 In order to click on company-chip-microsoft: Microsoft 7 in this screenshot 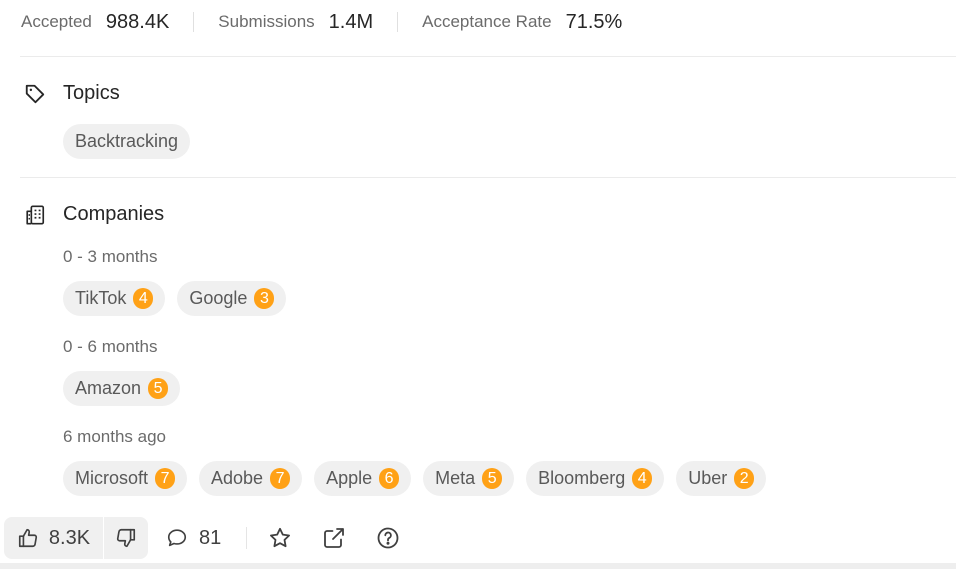, I will do `click(125, 478)`.